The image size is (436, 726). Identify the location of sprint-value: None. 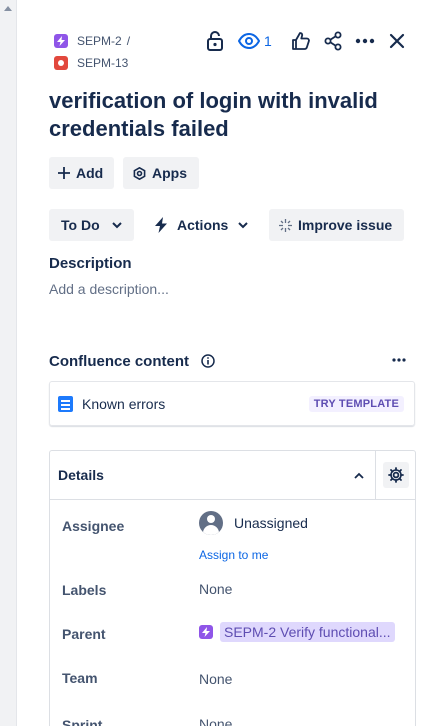
(215, 721).